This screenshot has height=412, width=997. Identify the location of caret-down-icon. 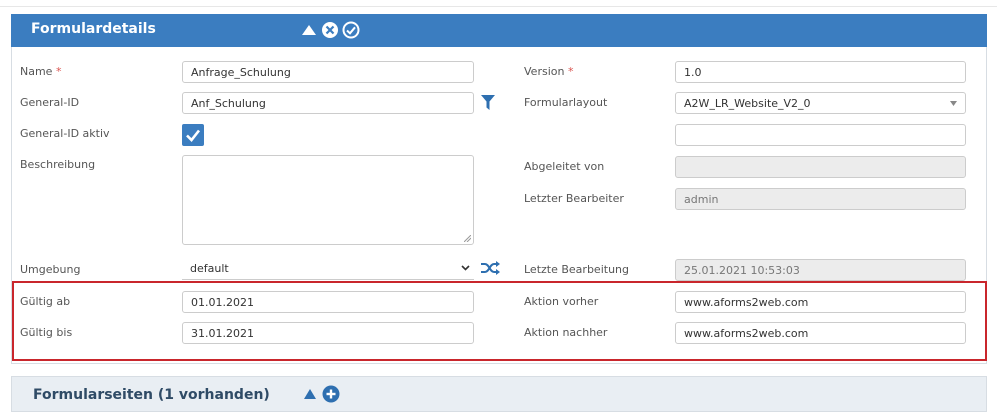
(953, 103).